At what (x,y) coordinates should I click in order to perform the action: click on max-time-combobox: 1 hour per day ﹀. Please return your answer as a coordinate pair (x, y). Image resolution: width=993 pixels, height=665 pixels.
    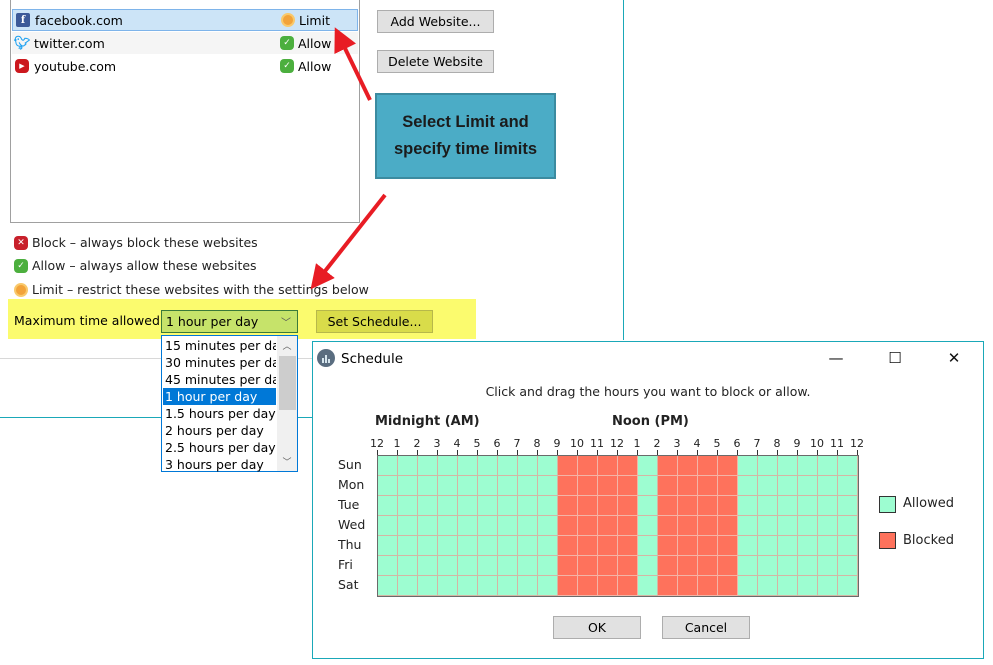
    Looking at the image, I should click on (229, 321).